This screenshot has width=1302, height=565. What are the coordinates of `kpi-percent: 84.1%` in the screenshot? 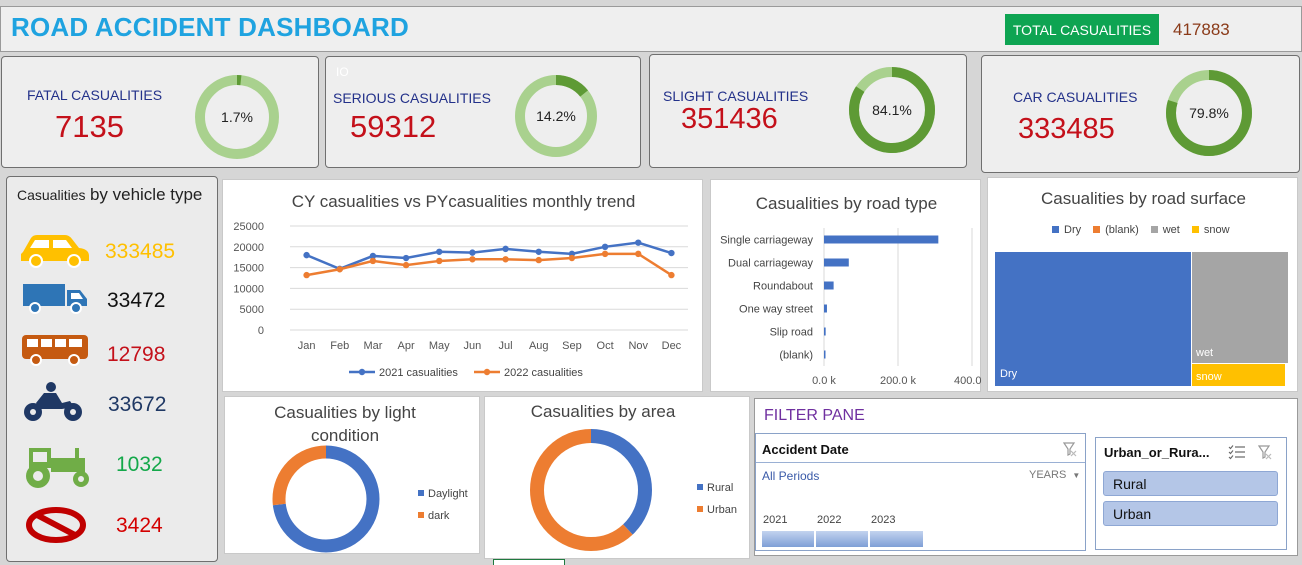 It's located at (892, 110).